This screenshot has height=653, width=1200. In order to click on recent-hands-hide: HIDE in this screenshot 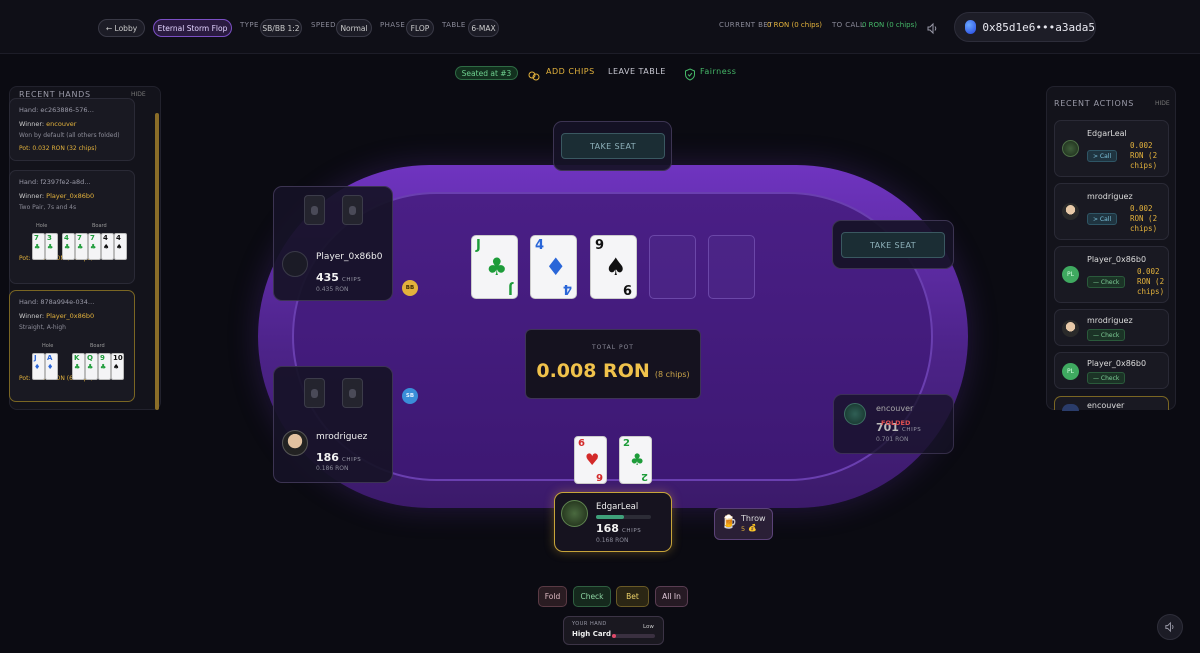, I will do `click(138, 94)`.